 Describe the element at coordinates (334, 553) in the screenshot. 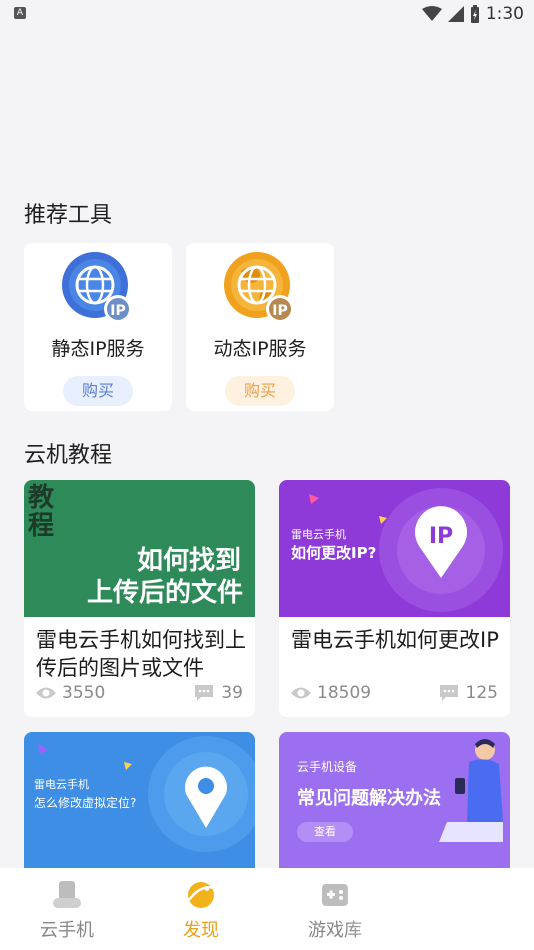

I see `thumb-headline: 如何更改IP?` at that location.